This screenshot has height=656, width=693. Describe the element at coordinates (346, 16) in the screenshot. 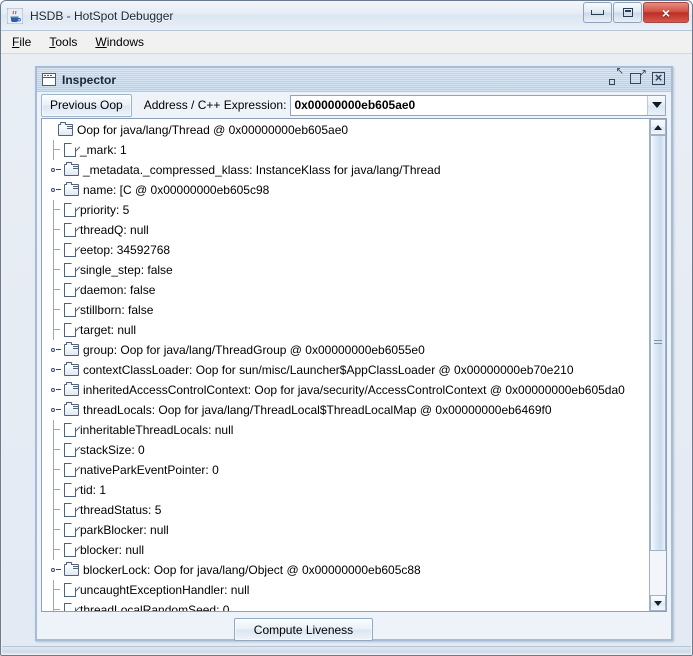

I see `window-titlebar: HSDB - HotSpot Debugger ×` at that location.